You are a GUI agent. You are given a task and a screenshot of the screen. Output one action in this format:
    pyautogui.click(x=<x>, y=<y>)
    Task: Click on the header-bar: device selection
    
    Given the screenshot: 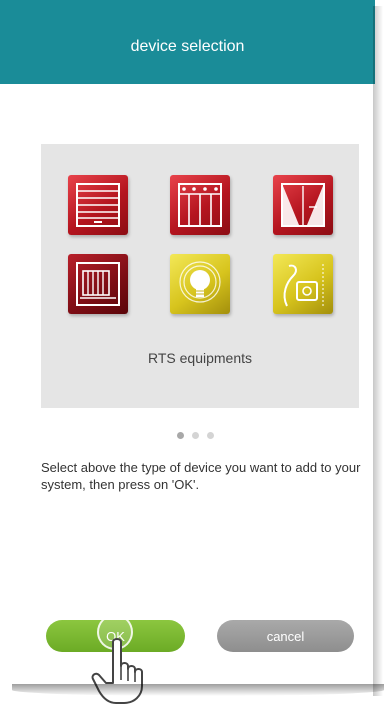 What is the action you would take?
    pyautogui.click(x=187, y=42)
    